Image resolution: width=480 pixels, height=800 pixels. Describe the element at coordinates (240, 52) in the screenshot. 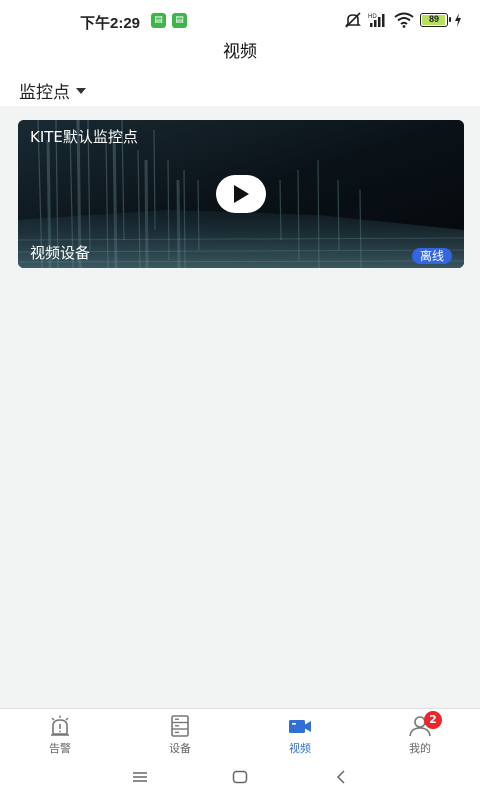

I see `page-title: 视频` at that location.